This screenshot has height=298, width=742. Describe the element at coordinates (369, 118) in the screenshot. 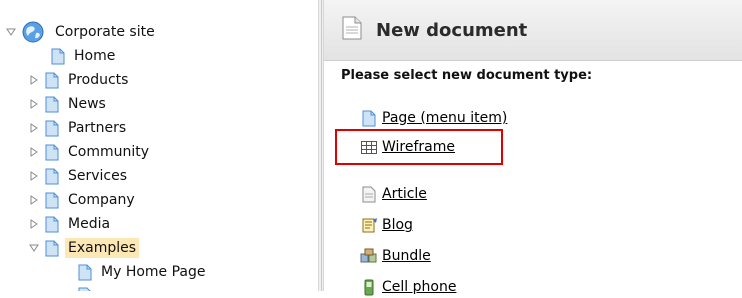

I see `page-icon` at that location.